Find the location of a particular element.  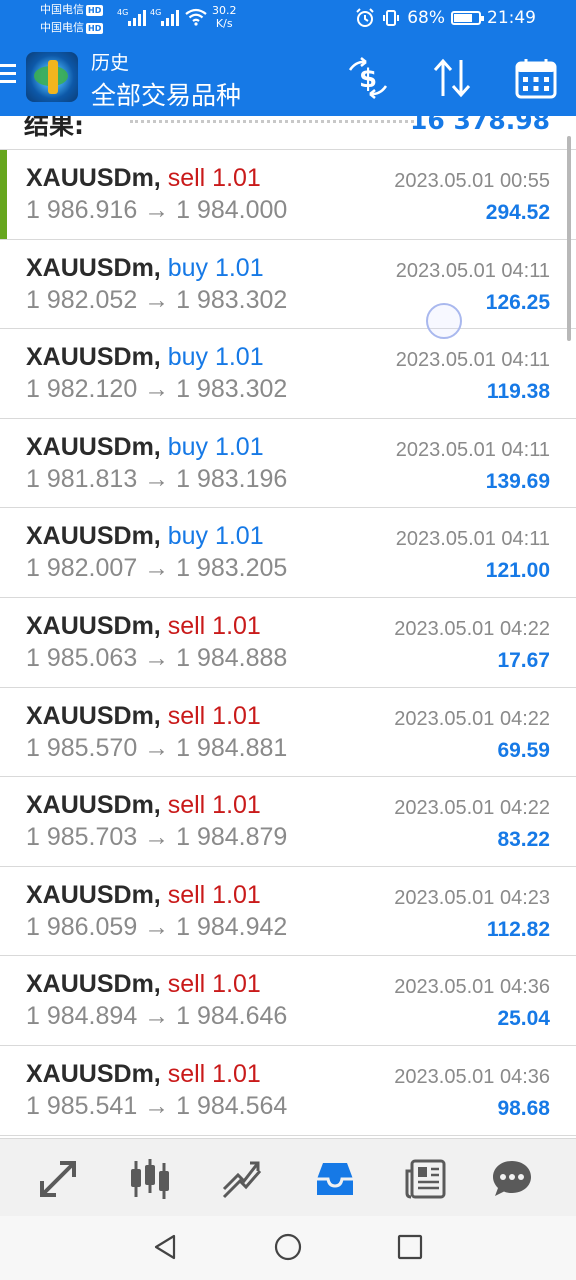

summary-leader is located at coordinates (275, 121).